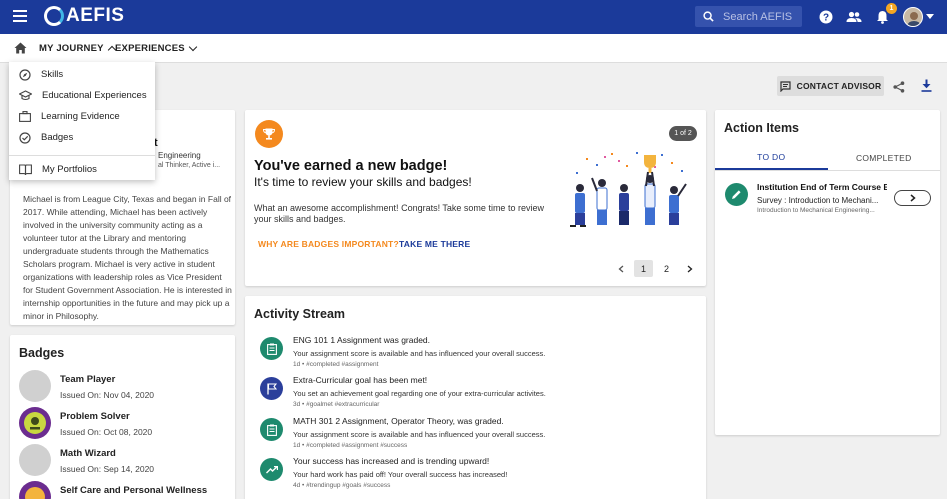  Describe the element at coordinates (336, 404) in the screenshot. I see `activity-meta: 3d • #goalmet #extracurricular` at that location.